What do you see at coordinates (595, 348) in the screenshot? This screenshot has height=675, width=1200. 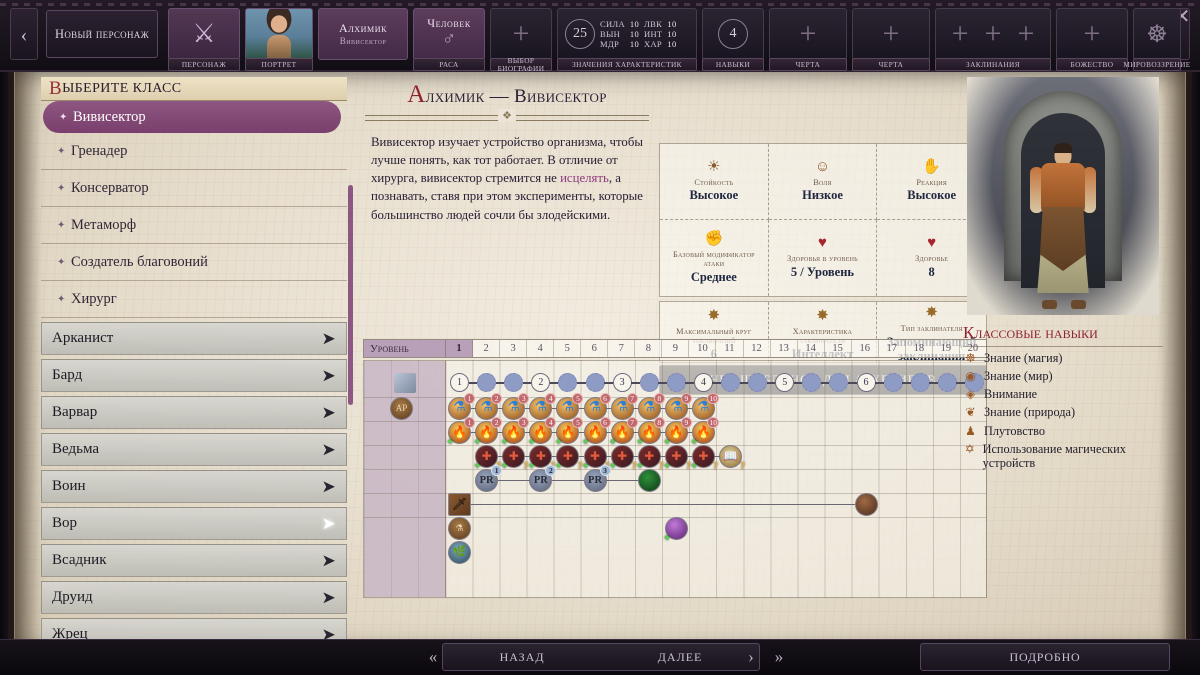 I see `level-header-6: 6` at bounding box center [595, 348].